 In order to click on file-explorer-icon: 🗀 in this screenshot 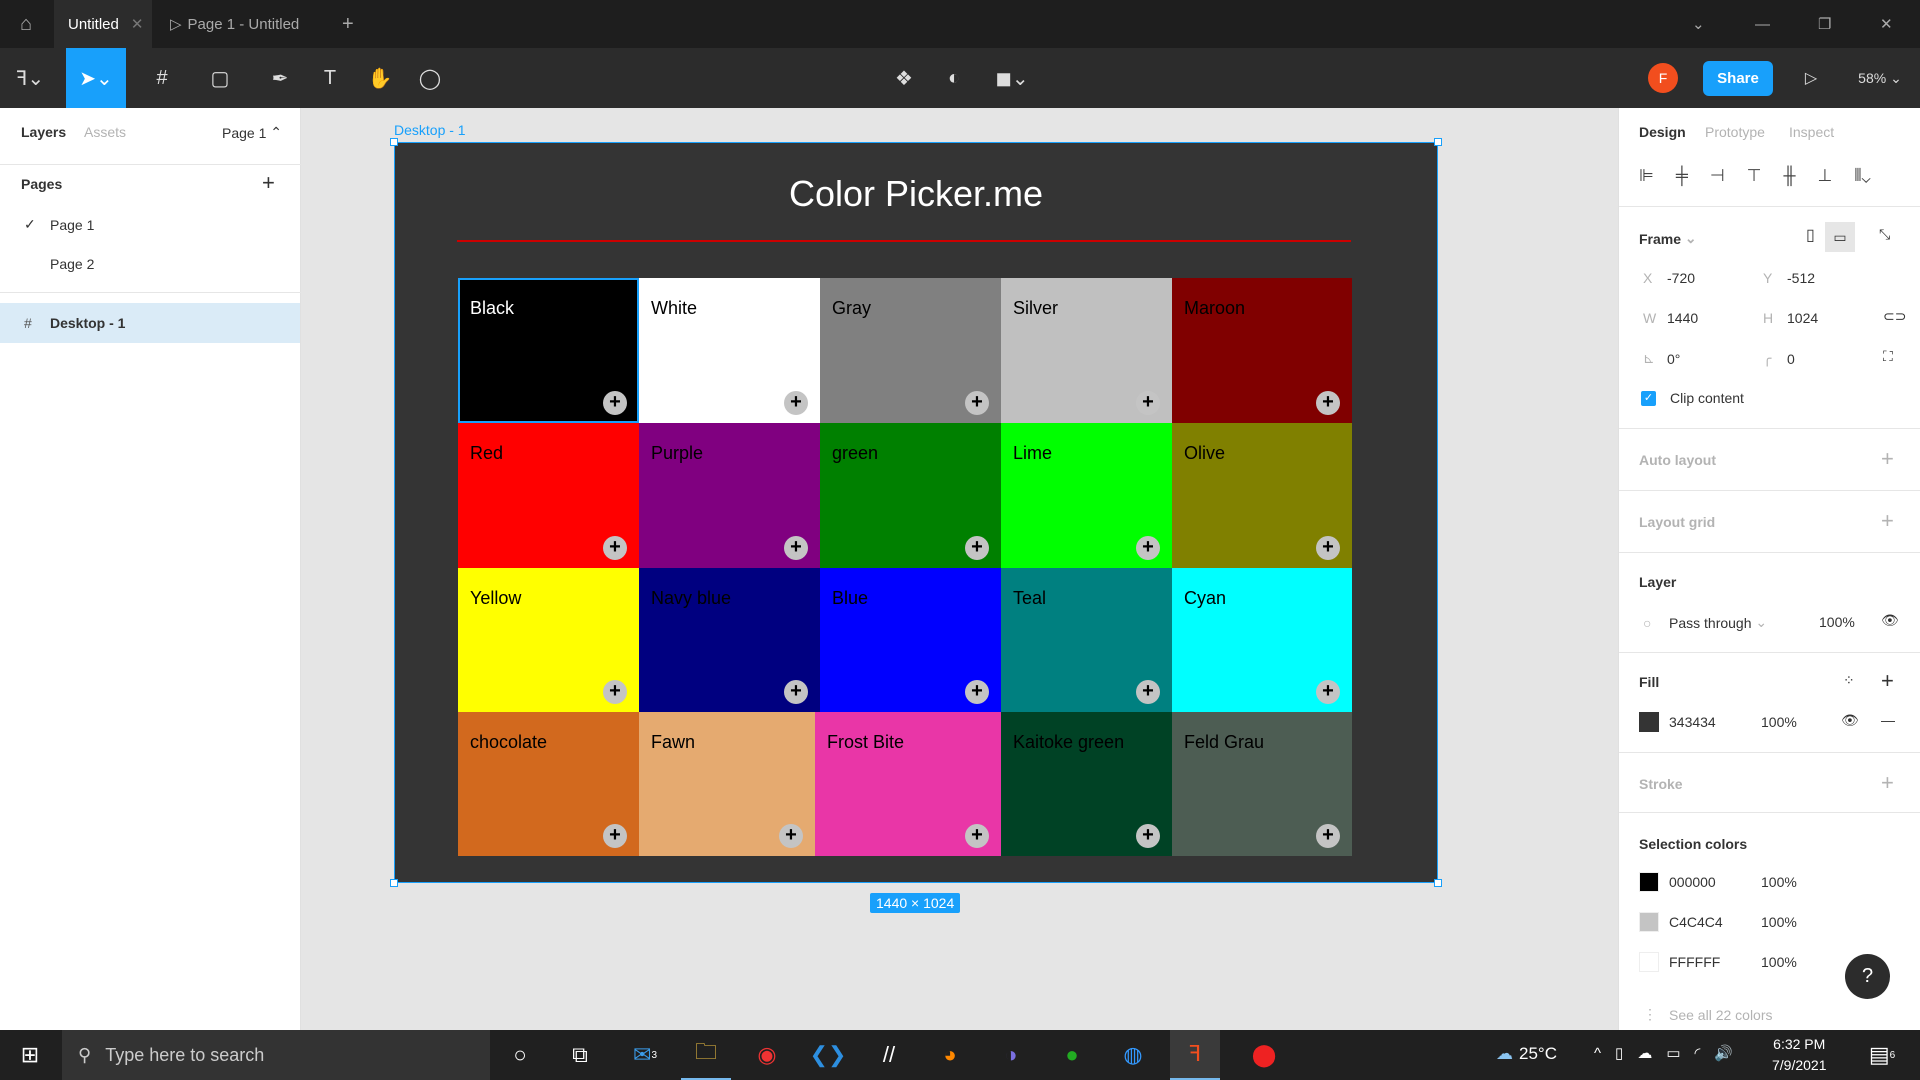, I will do `click(706, 1055)`.